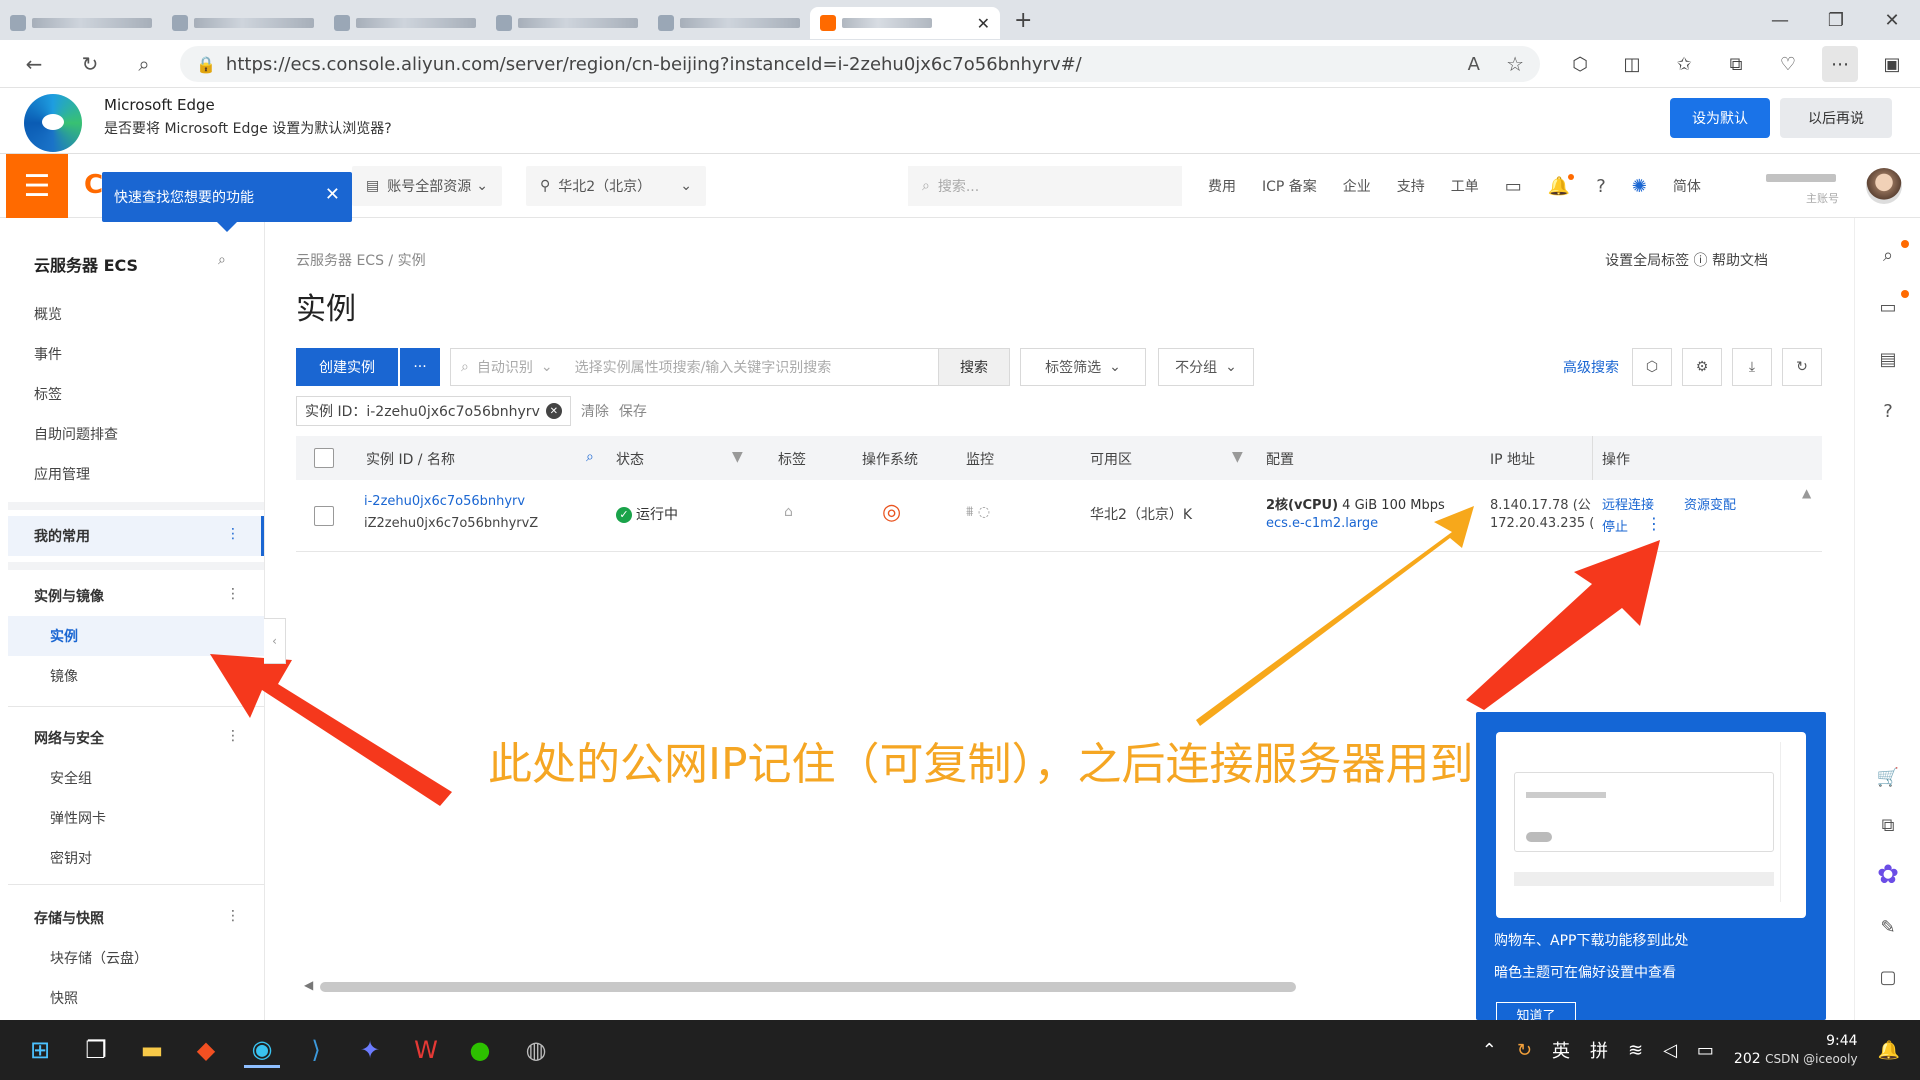 This screenshot has height=1080, width=1920. What do you see at coordinates (1888, 359) in the screenshot?
I see `notes-icon: ▤` at bounding box center [1888, 359].